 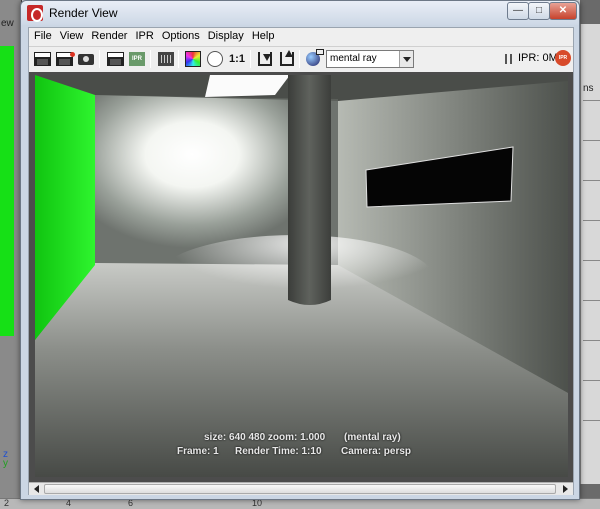 I want to click on minimize-button: —, so click(x=518, y=11).